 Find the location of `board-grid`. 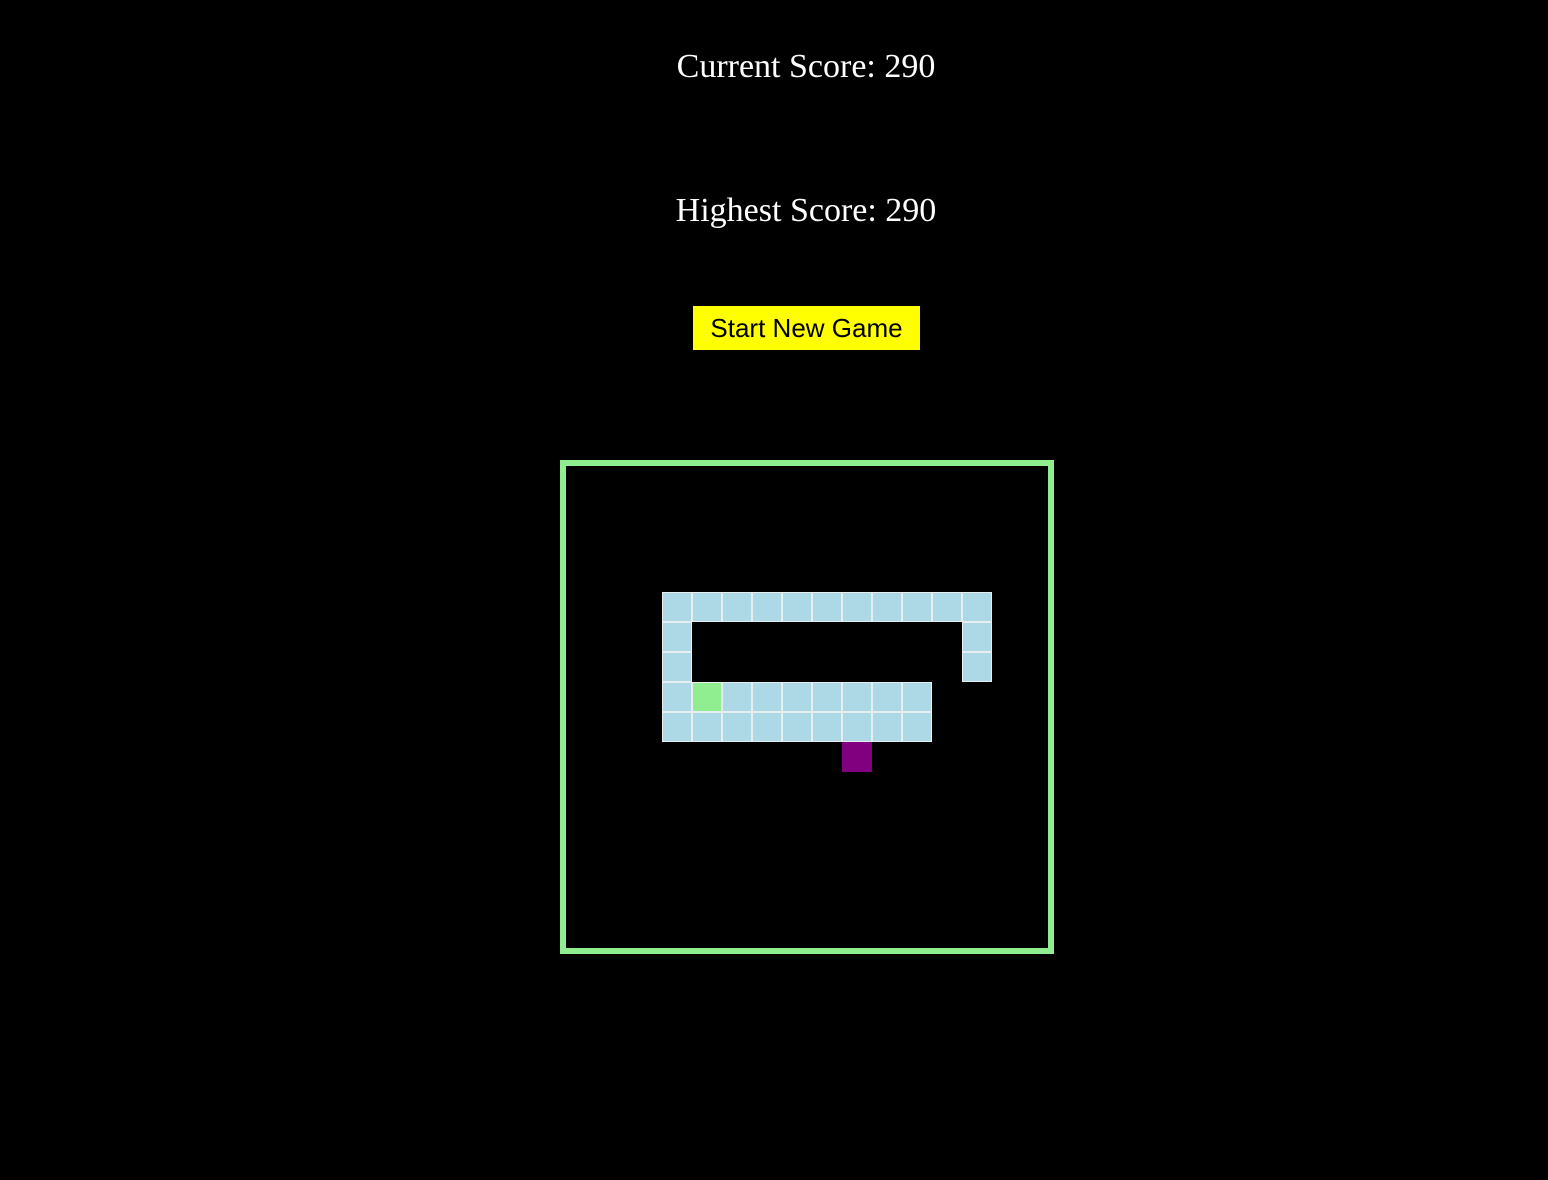

board-grid is located at coordinates (813, 713).